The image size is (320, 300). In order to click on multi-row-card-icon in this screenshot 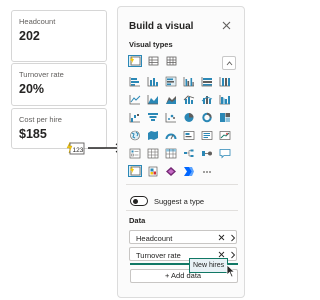, I will do `click(207, 135)`.